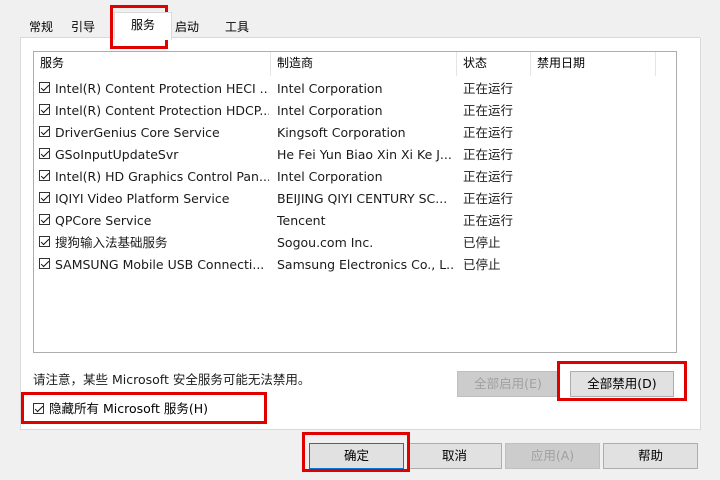 The image size is (720, 480). I want to click on disable-all-button: 全部禁用(D), so click(622, 384).